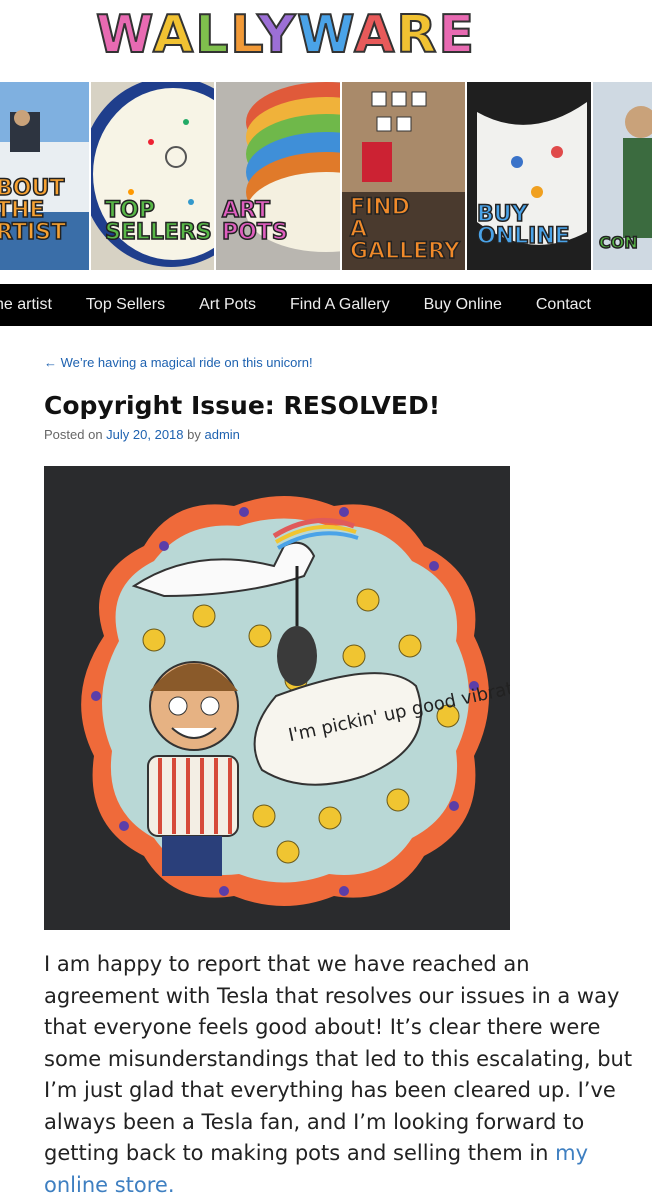 Image resolution: width=652 pixels, height=1200 pixels. What do you see at coordinates (279, 176) in the screenshot?
I see `banner-tile-art-pots: ART POTS` at bounding box center [279, 176].